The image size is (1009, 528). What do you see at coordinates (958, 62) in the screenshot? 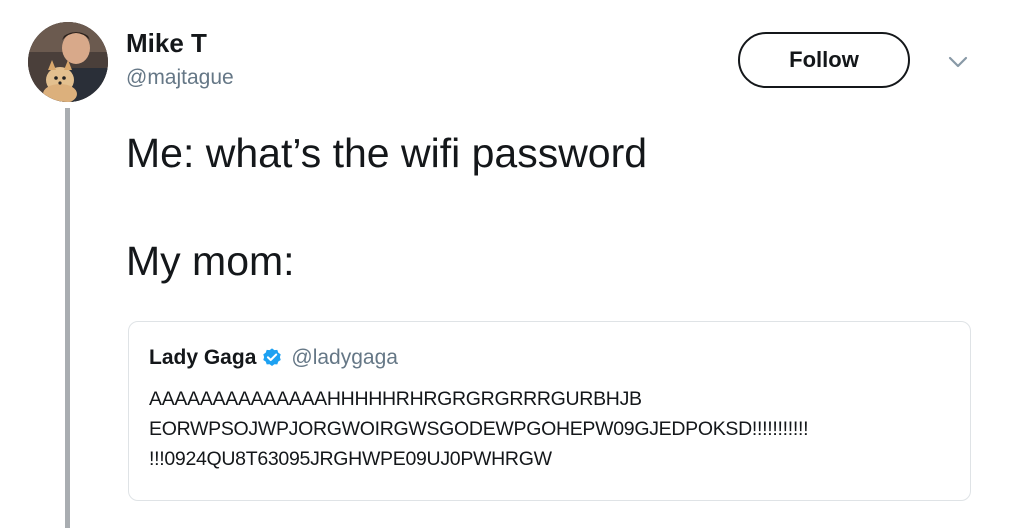
I see `chevron-down-icon` at bounding box center [958, 62].